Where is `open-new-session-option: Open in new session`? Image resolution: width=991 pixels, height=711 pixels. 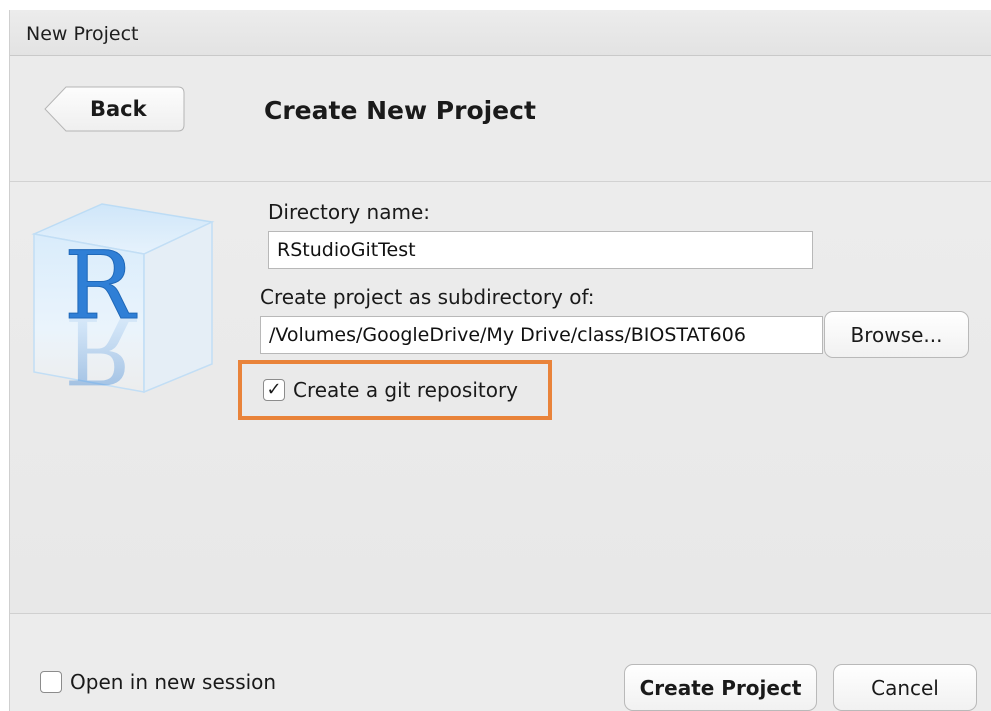 open-new-session-option: Open in new session is located at coordinates (158, 682).